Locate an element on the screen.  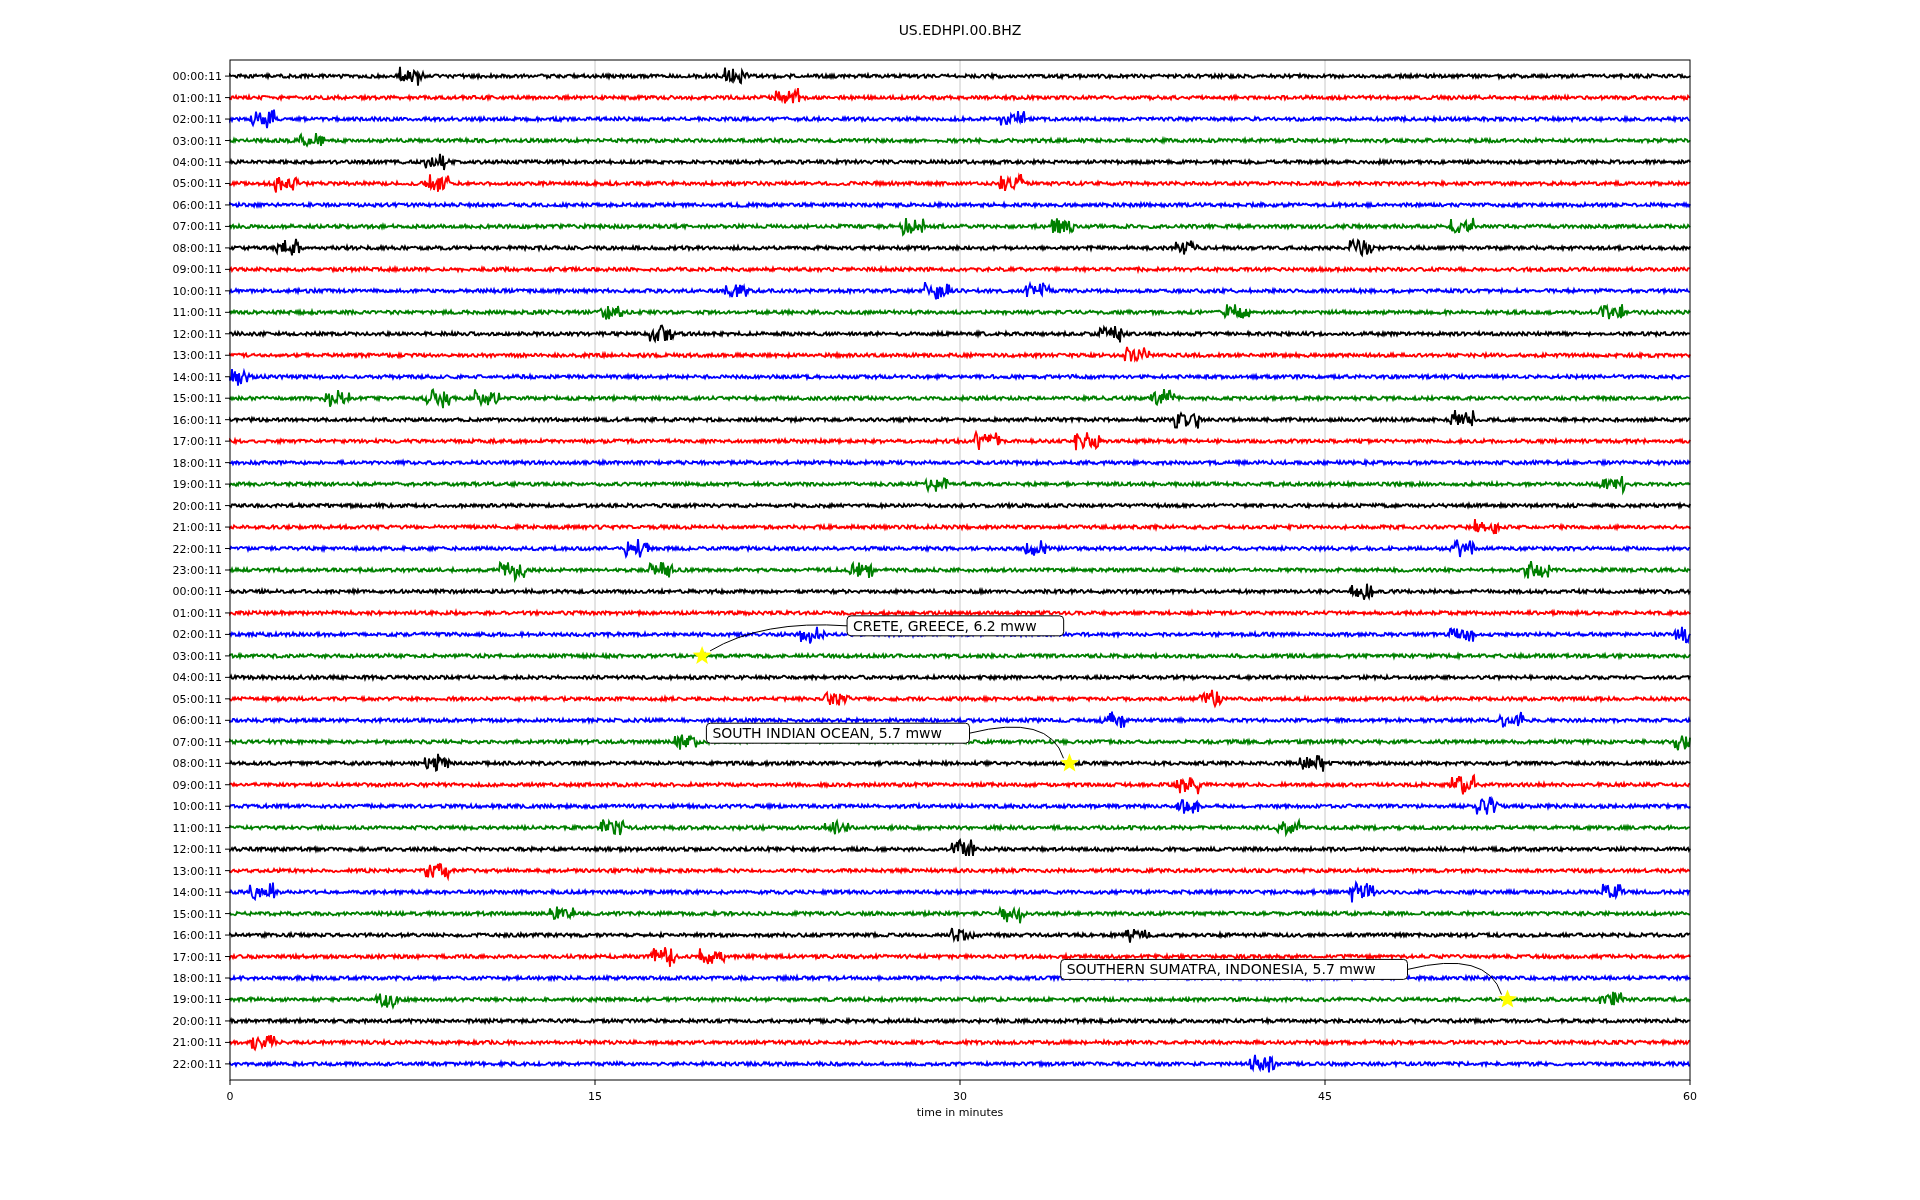
event-label: SOUTHERN SUMATRA, INDONESIA, 5.7 mww is located at coordinates (1234, 969).